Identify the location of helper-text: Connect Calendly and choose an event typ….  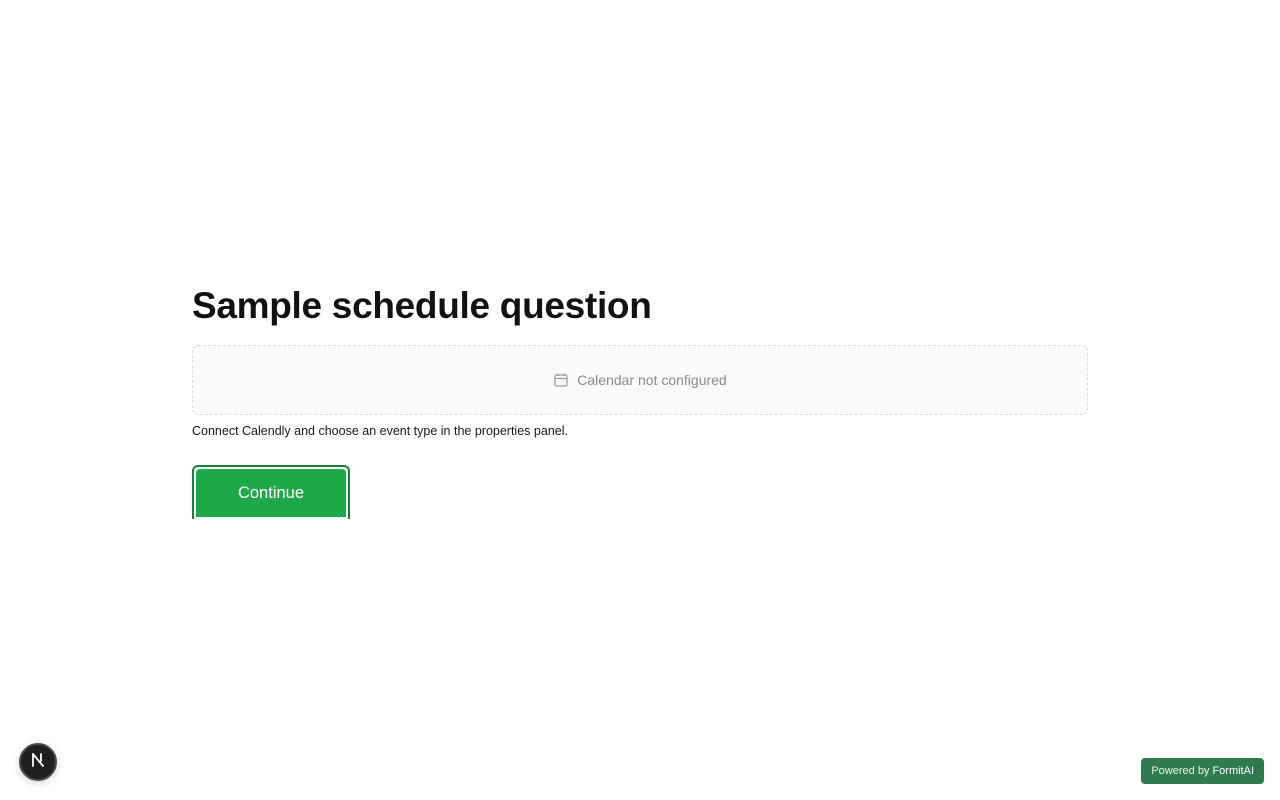
(380, 431).